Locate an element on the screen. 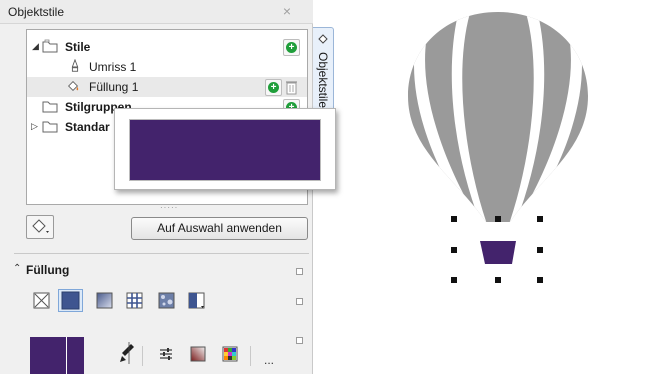  collapse-arrow-icon: ◢ is located at coordinates (35, 46).